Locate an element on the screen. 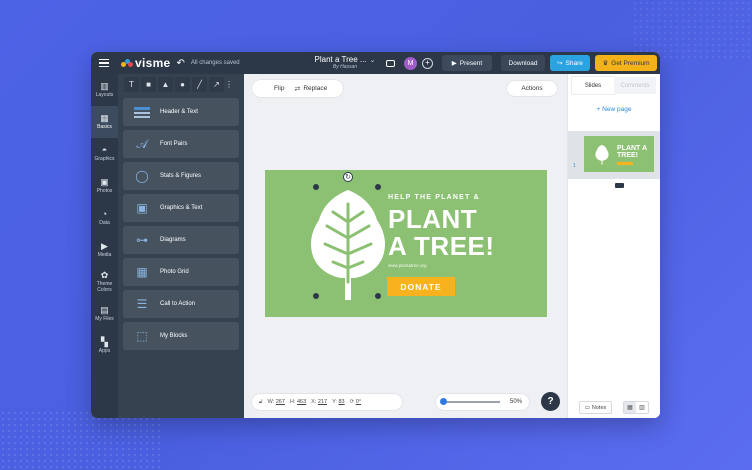 Image resolution: width=752 pixels, height=470 pixels. y-label: Y: is located at coordinates (334, 402).